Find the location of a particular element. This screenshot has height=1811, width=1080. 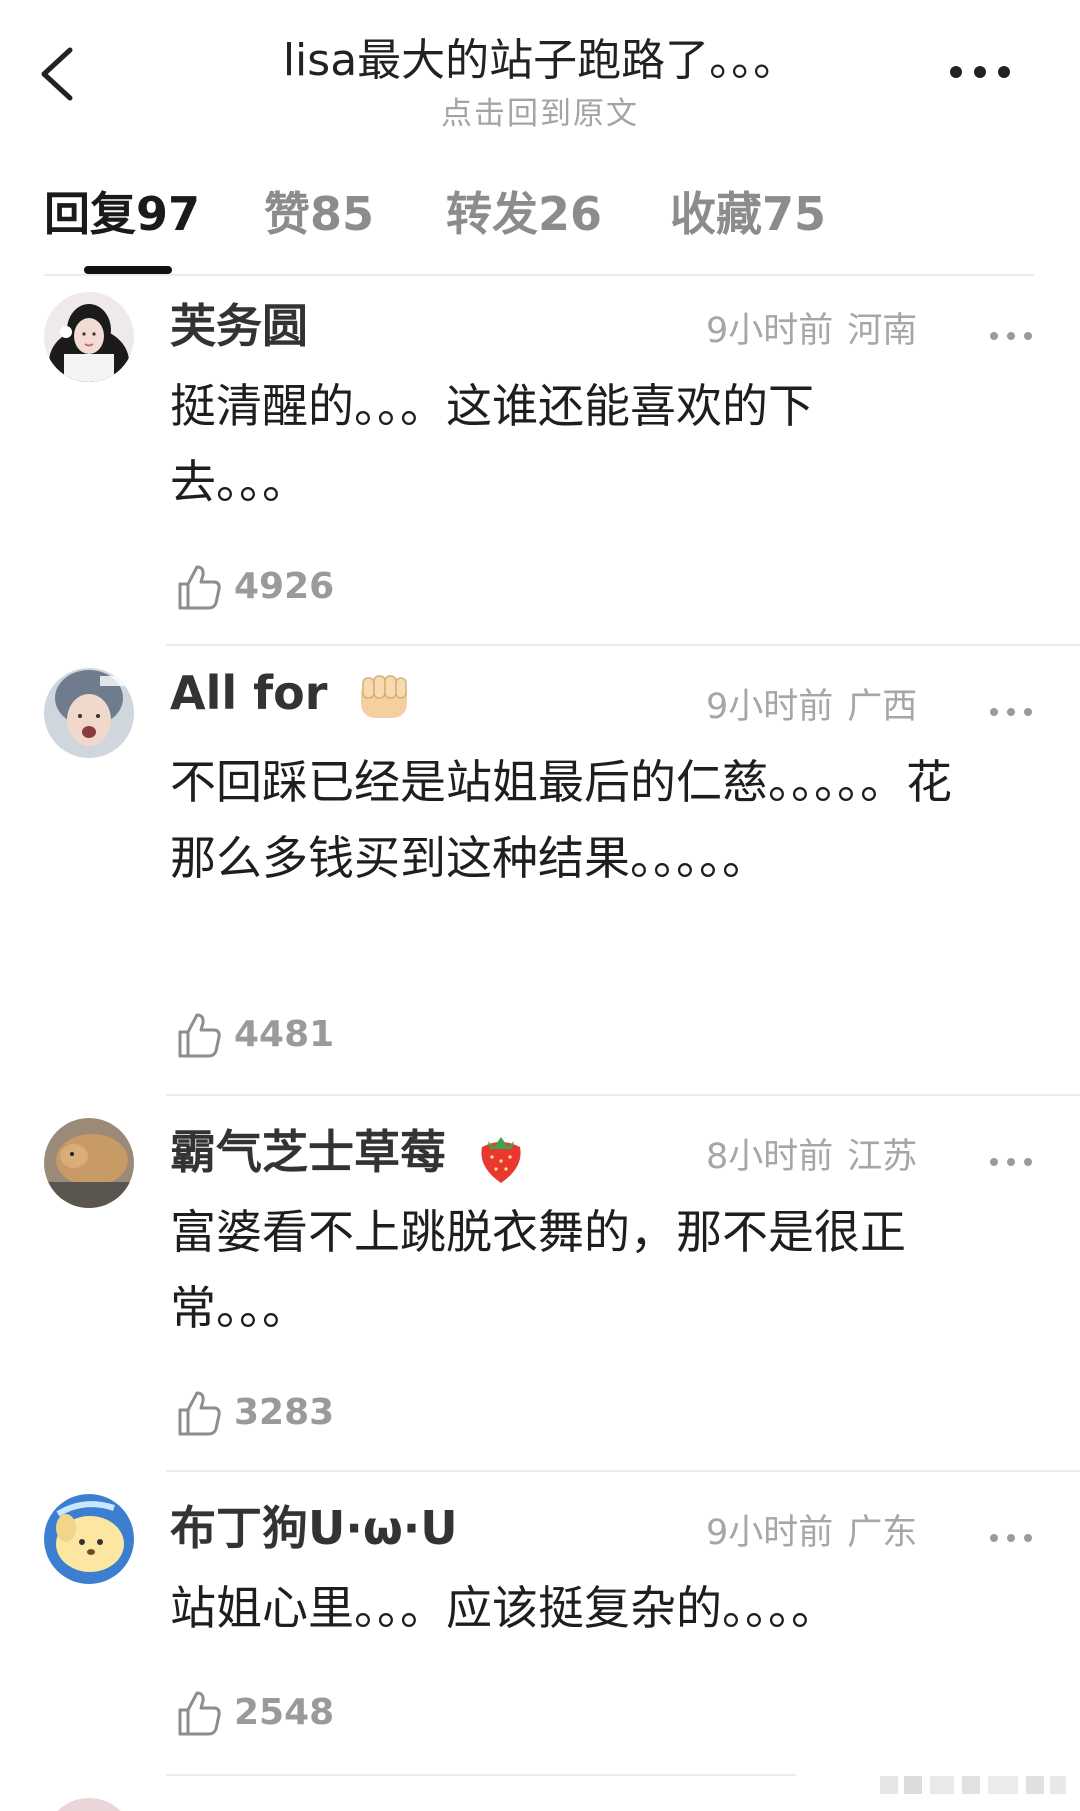

like-count: 4926 is located at coordinates (284, 586).